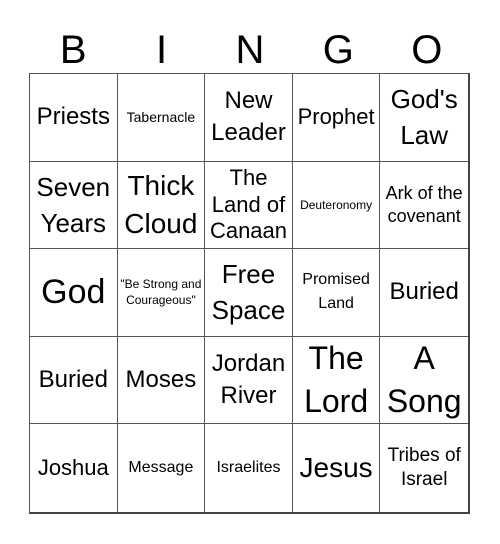  I want to click on bingo-cell: A Song, so click(424, 381).